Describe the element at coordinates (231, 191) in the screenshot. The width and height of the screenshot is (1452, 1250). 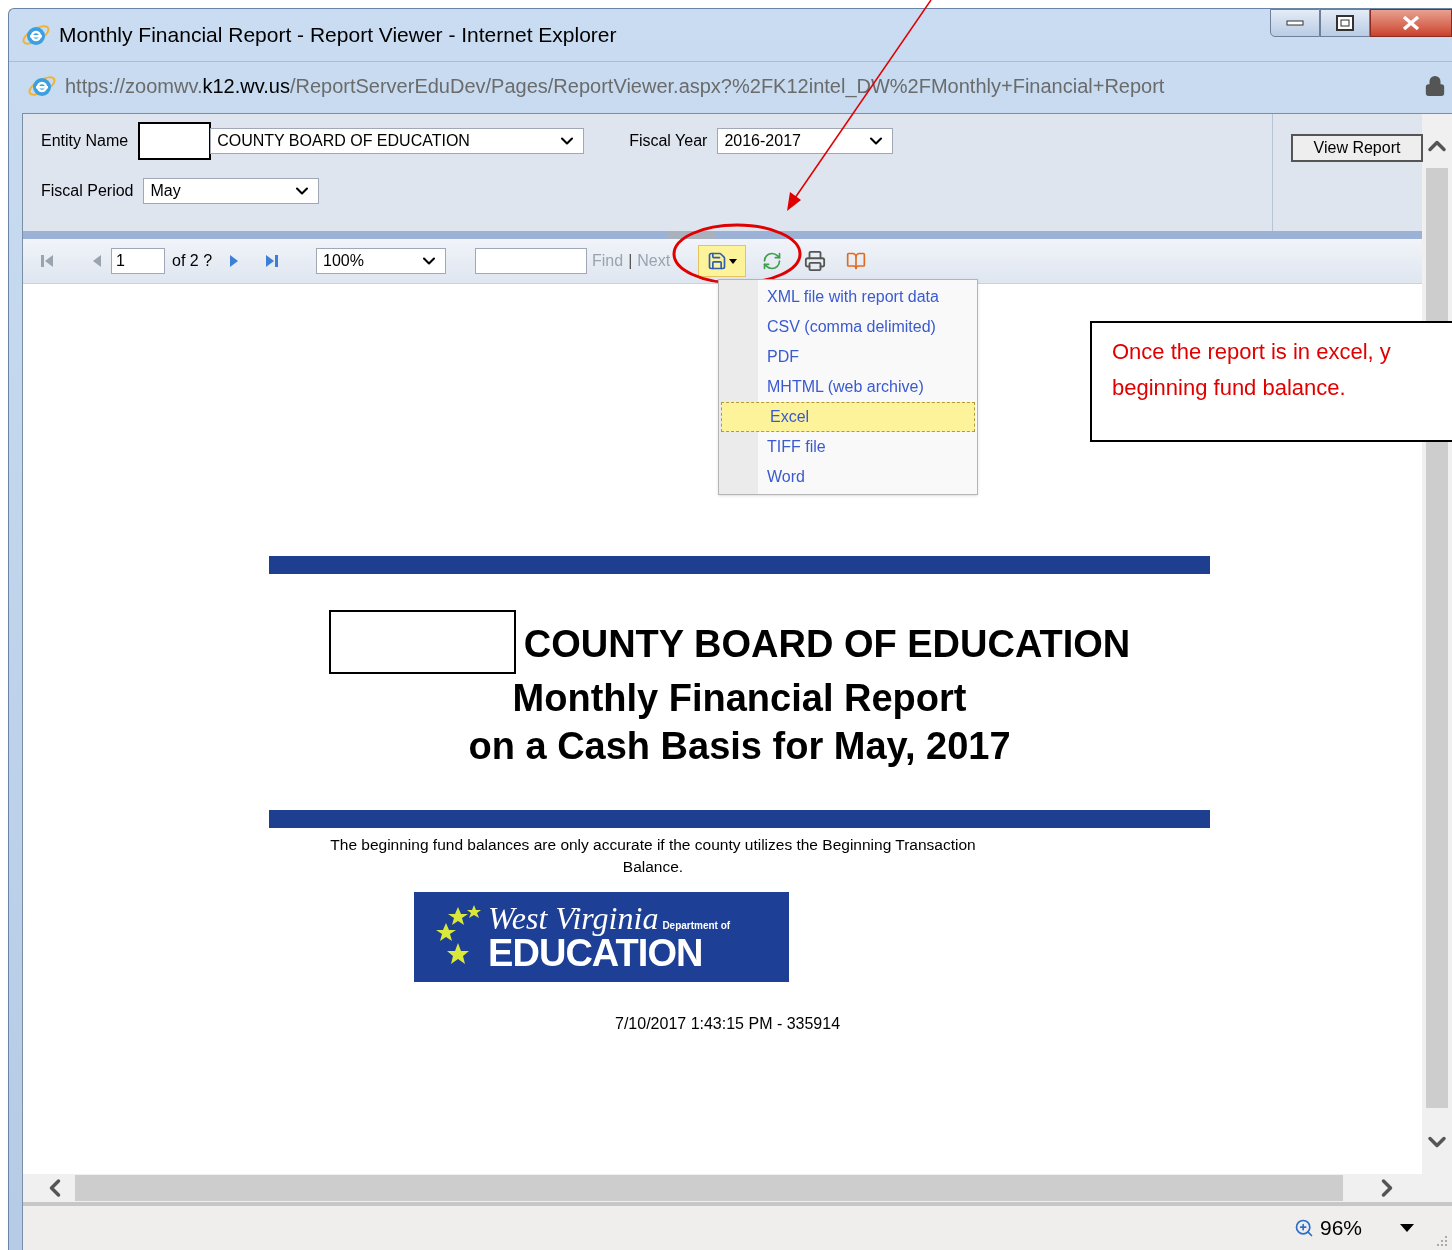
I see `parameter-dropdown: May` at that location.